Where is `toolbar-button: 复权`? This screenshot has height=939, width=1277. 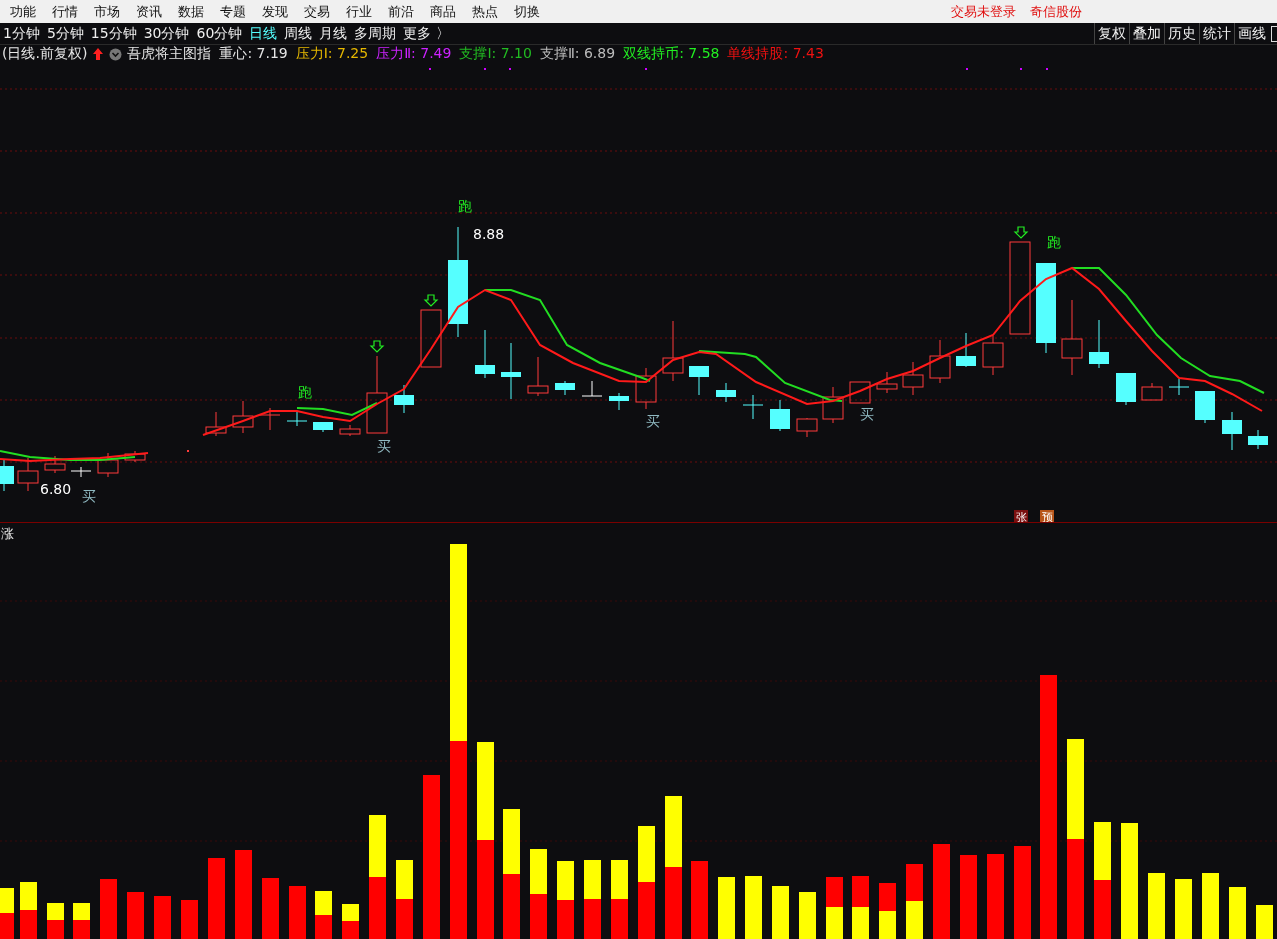
toolbar-button: 复权 is located at coordinates (1111, 33).